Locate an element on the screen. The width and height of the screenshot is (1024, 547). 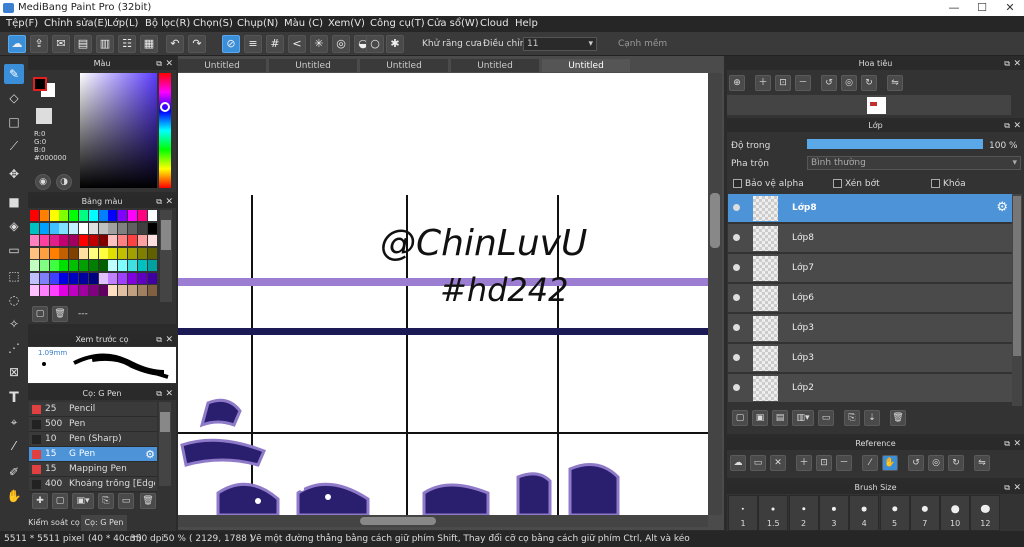
radial-snap-icon: ✳ is located at coordinates (319, 44).